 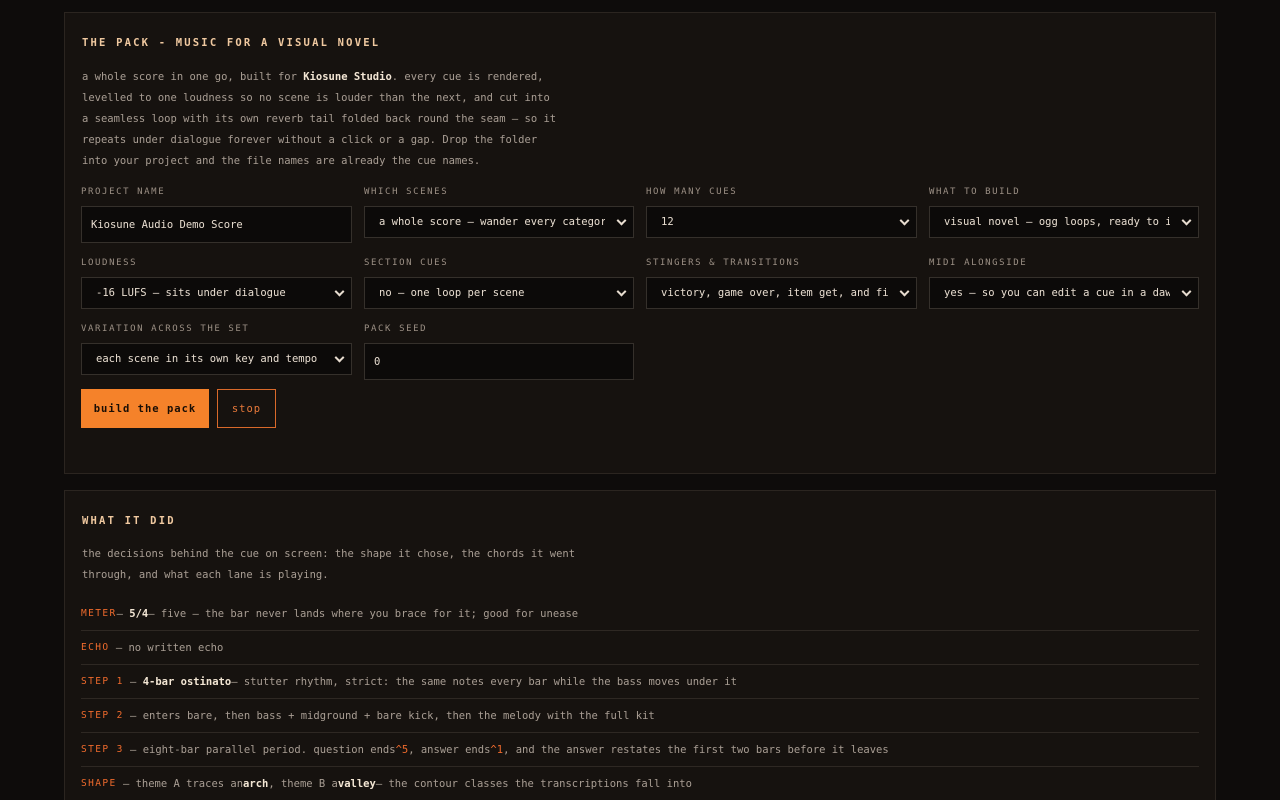 I want to click on loudness-label: LOUDNESS, so click(x=109, y=263).